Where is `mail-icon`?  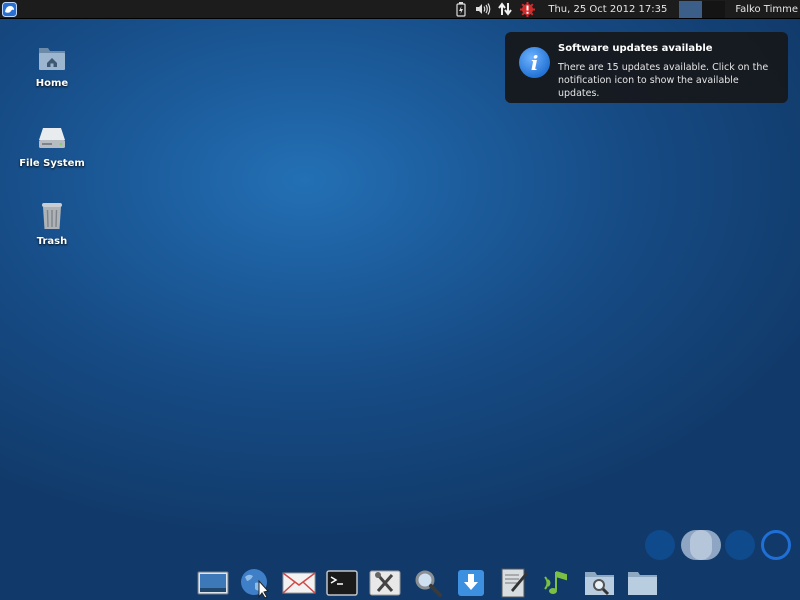 mail-icon is located at coordinates (299, 582).